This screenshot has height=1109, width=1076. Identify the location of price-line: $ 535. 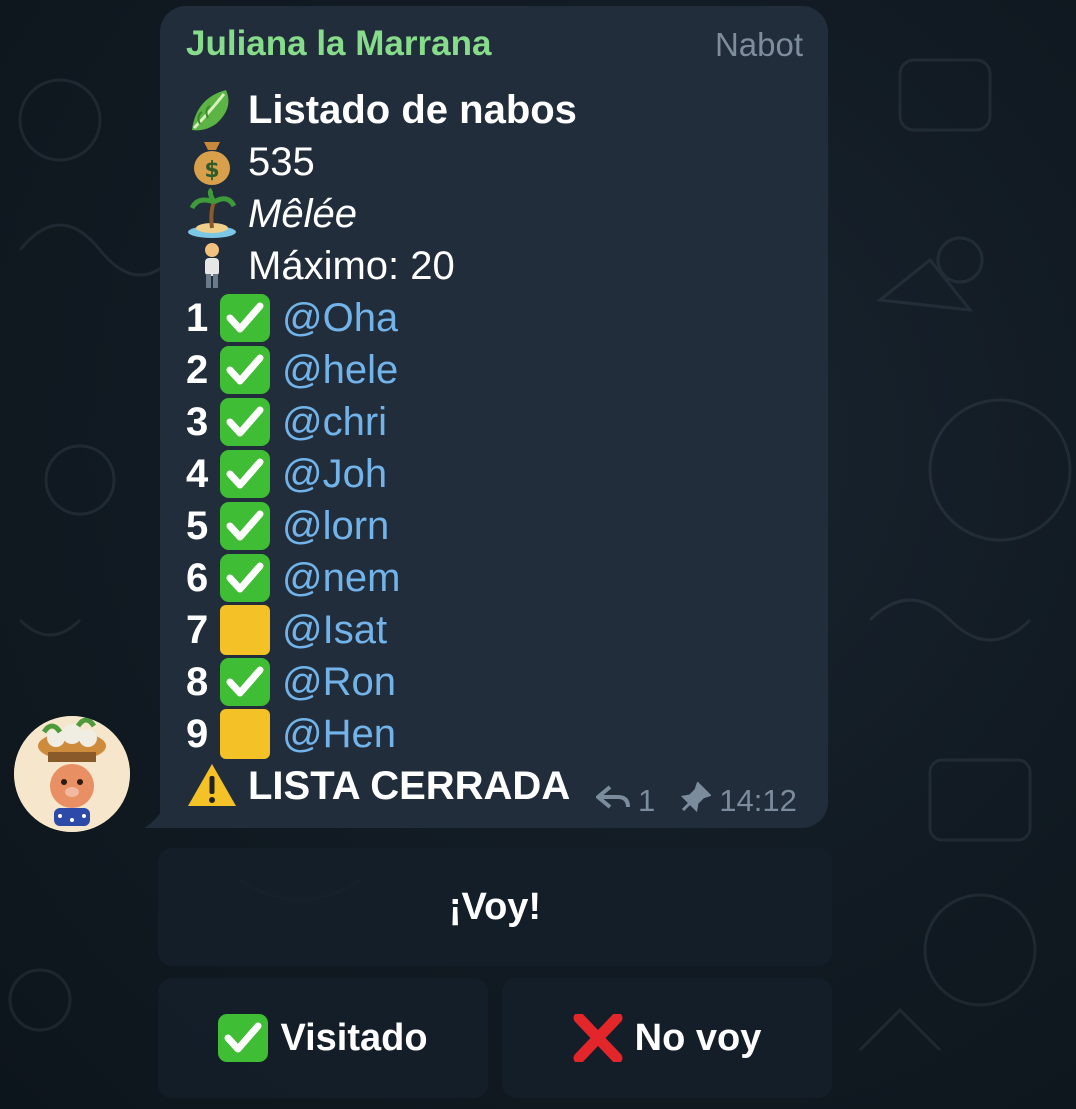
(250, 162).